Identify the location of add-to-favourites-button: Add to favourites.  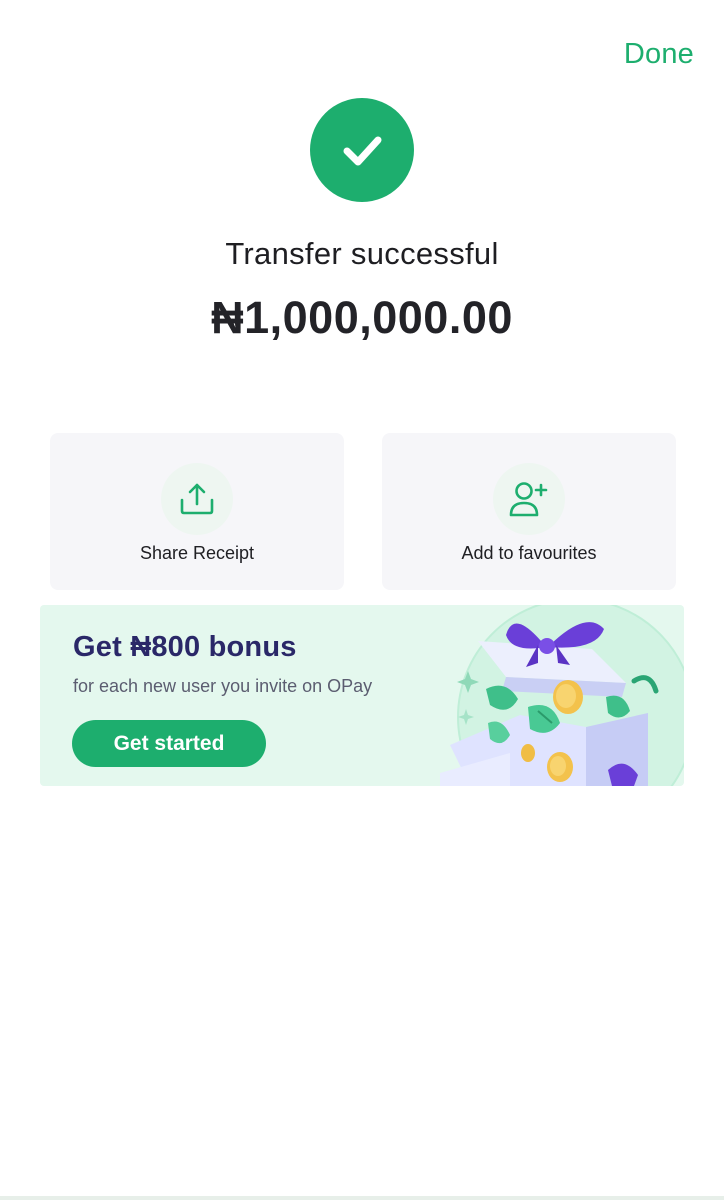
(529, 511).